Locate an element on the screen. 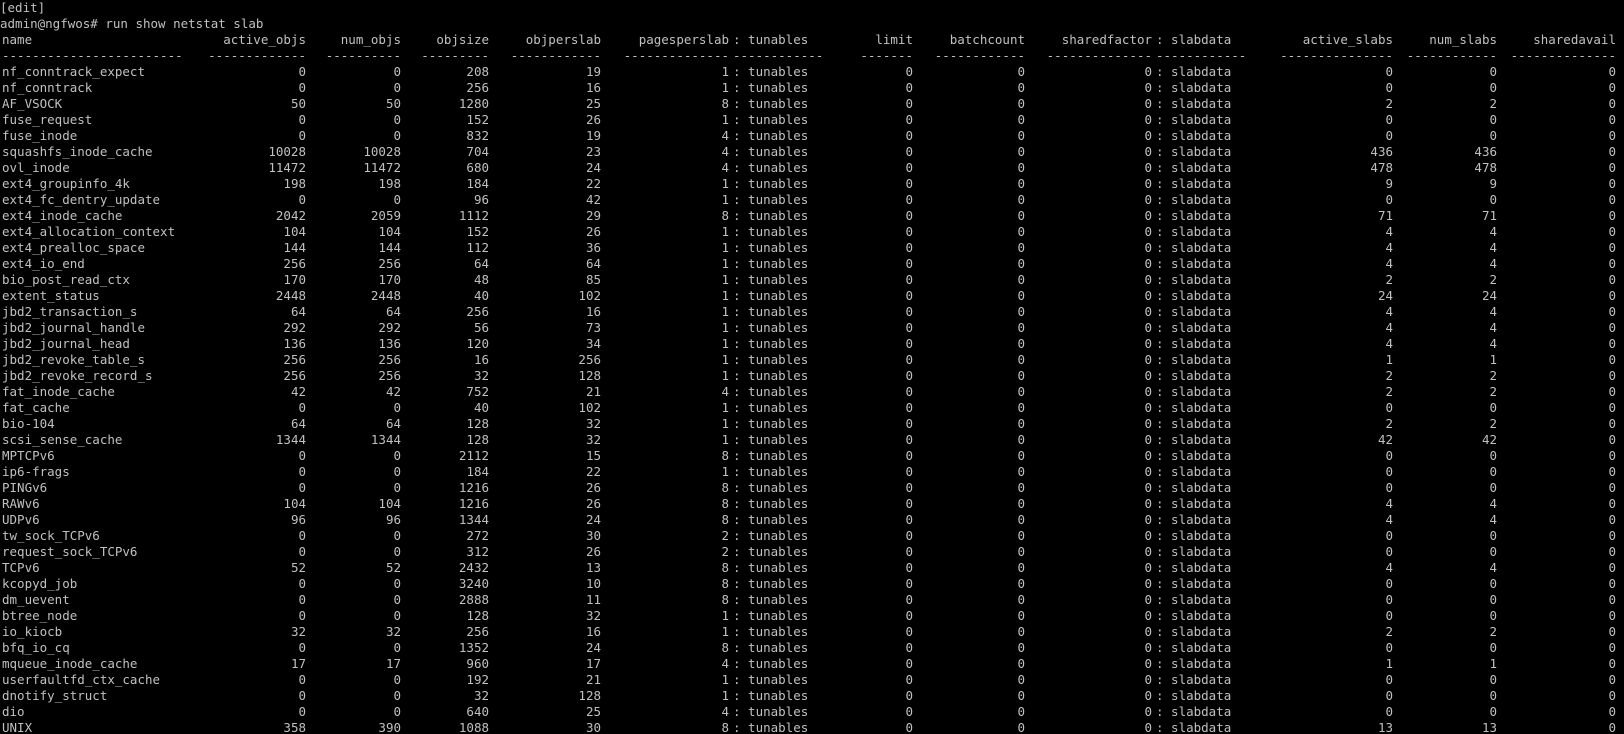 This screenshot has height=734, width=1624. cell-name: fuse_inode is located at coordinates (40, 135).